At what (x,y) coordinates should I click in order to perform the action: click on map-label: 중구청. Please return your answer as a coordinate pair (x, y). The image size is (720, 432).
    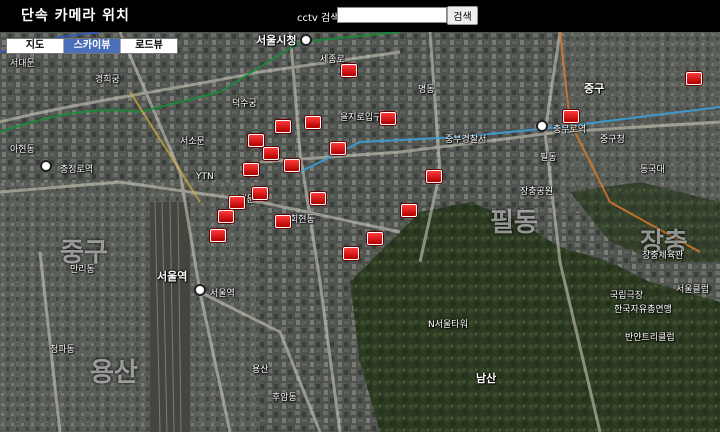
    Looking at the image, I should click on (612, 140).